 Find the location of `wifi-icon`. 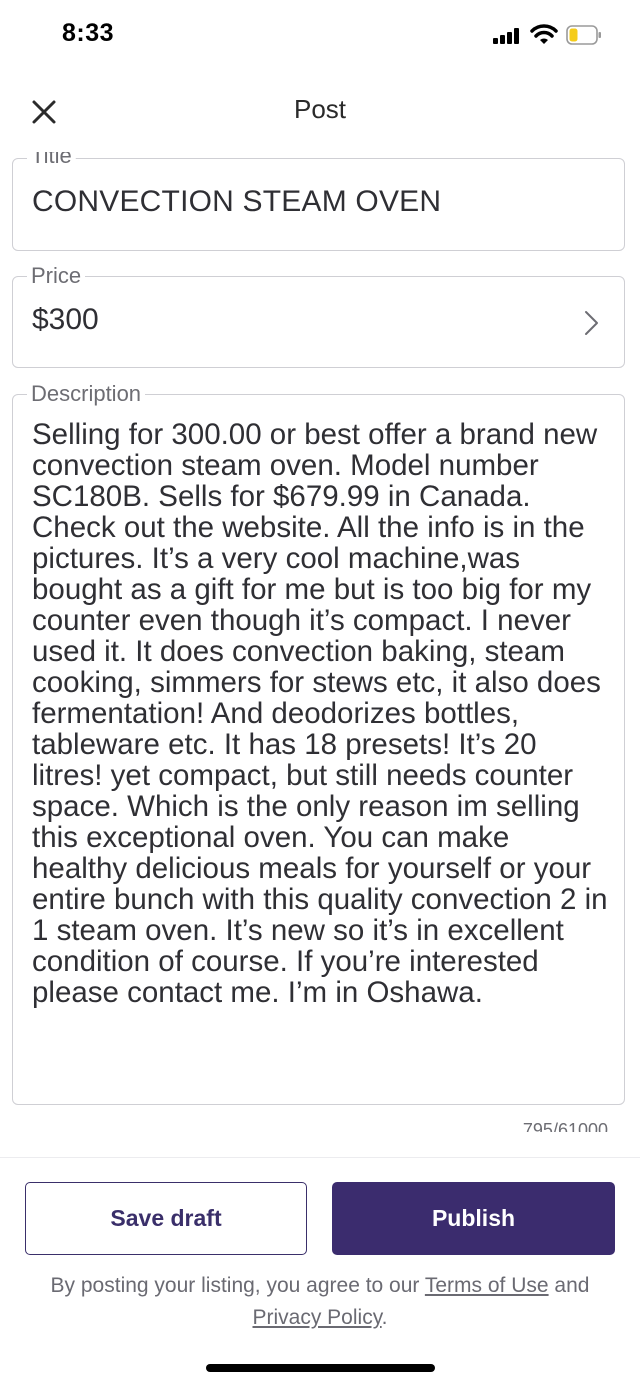

wifi-icon is located at coordinates (544, 34).